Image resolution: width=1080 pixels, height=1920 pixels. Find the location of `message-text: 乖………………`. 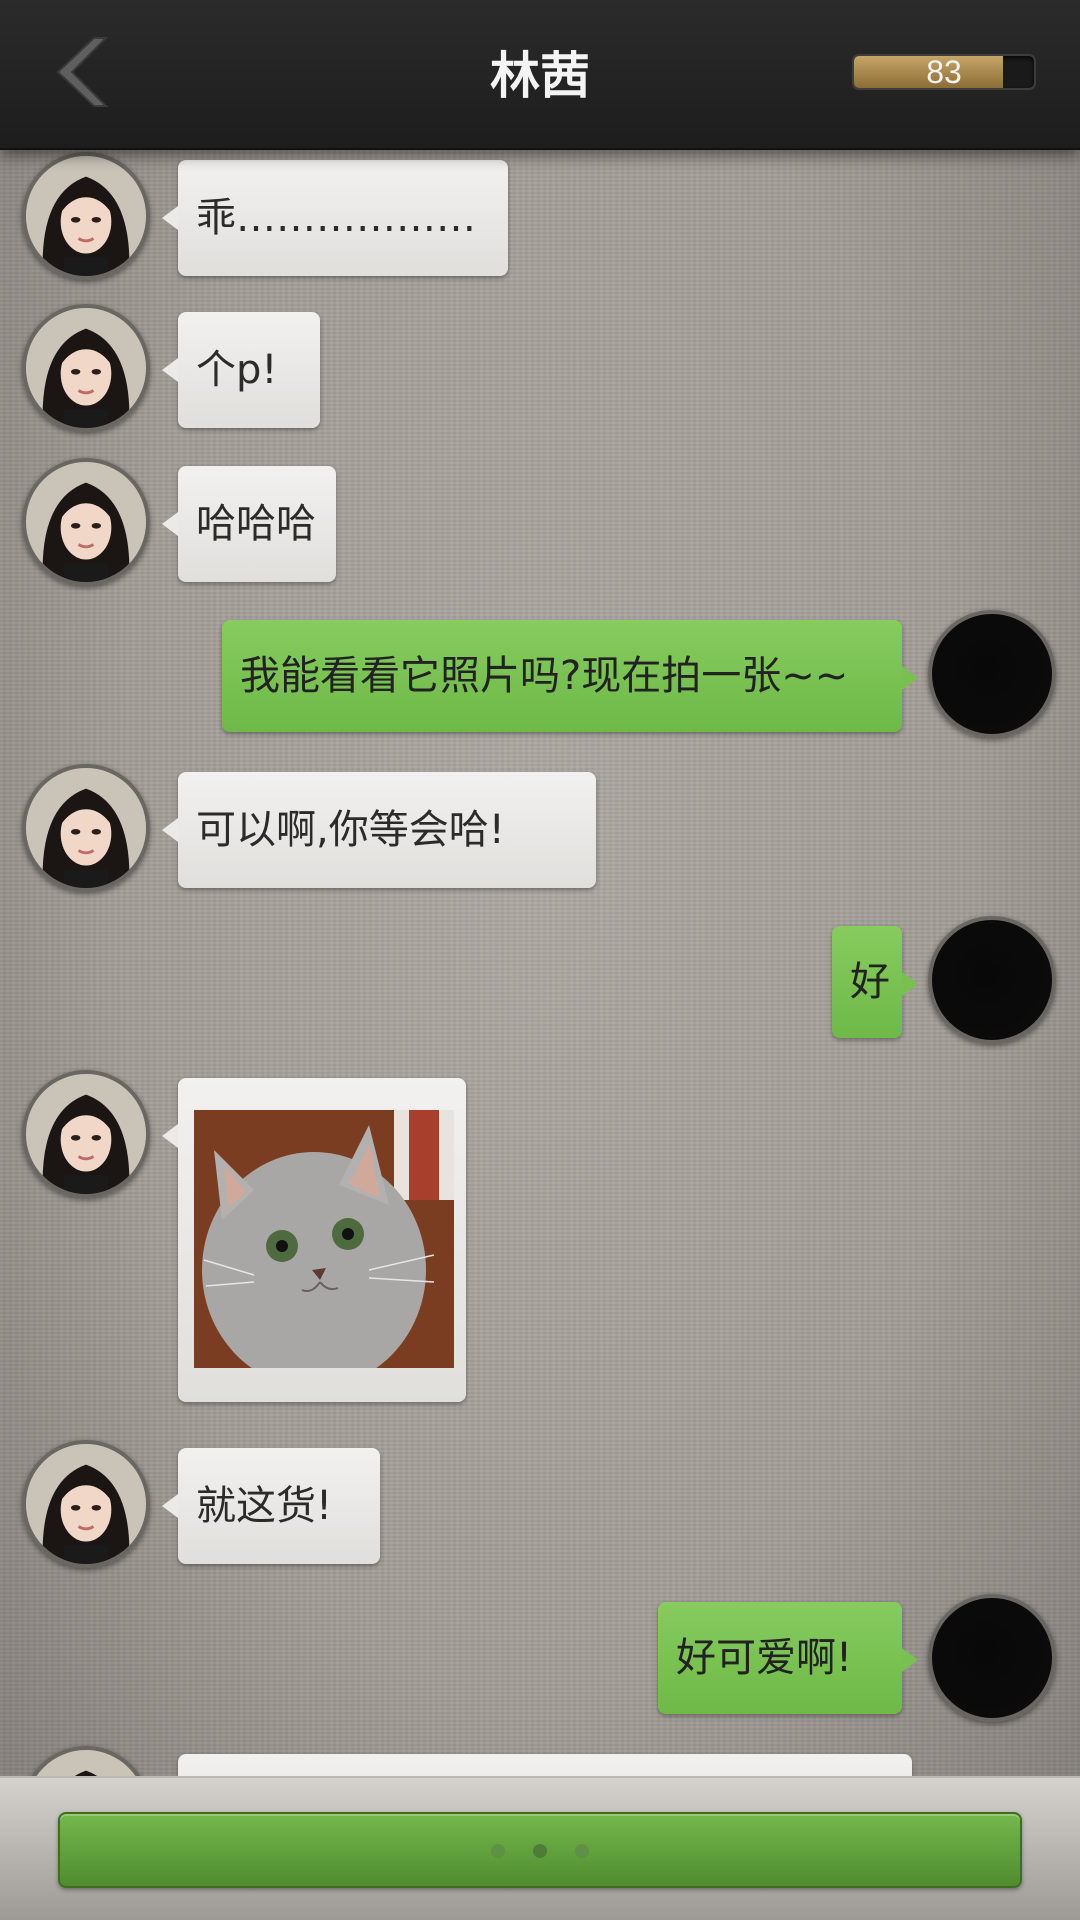

message-text: 乖……………… is located at coordinates (336, 218).